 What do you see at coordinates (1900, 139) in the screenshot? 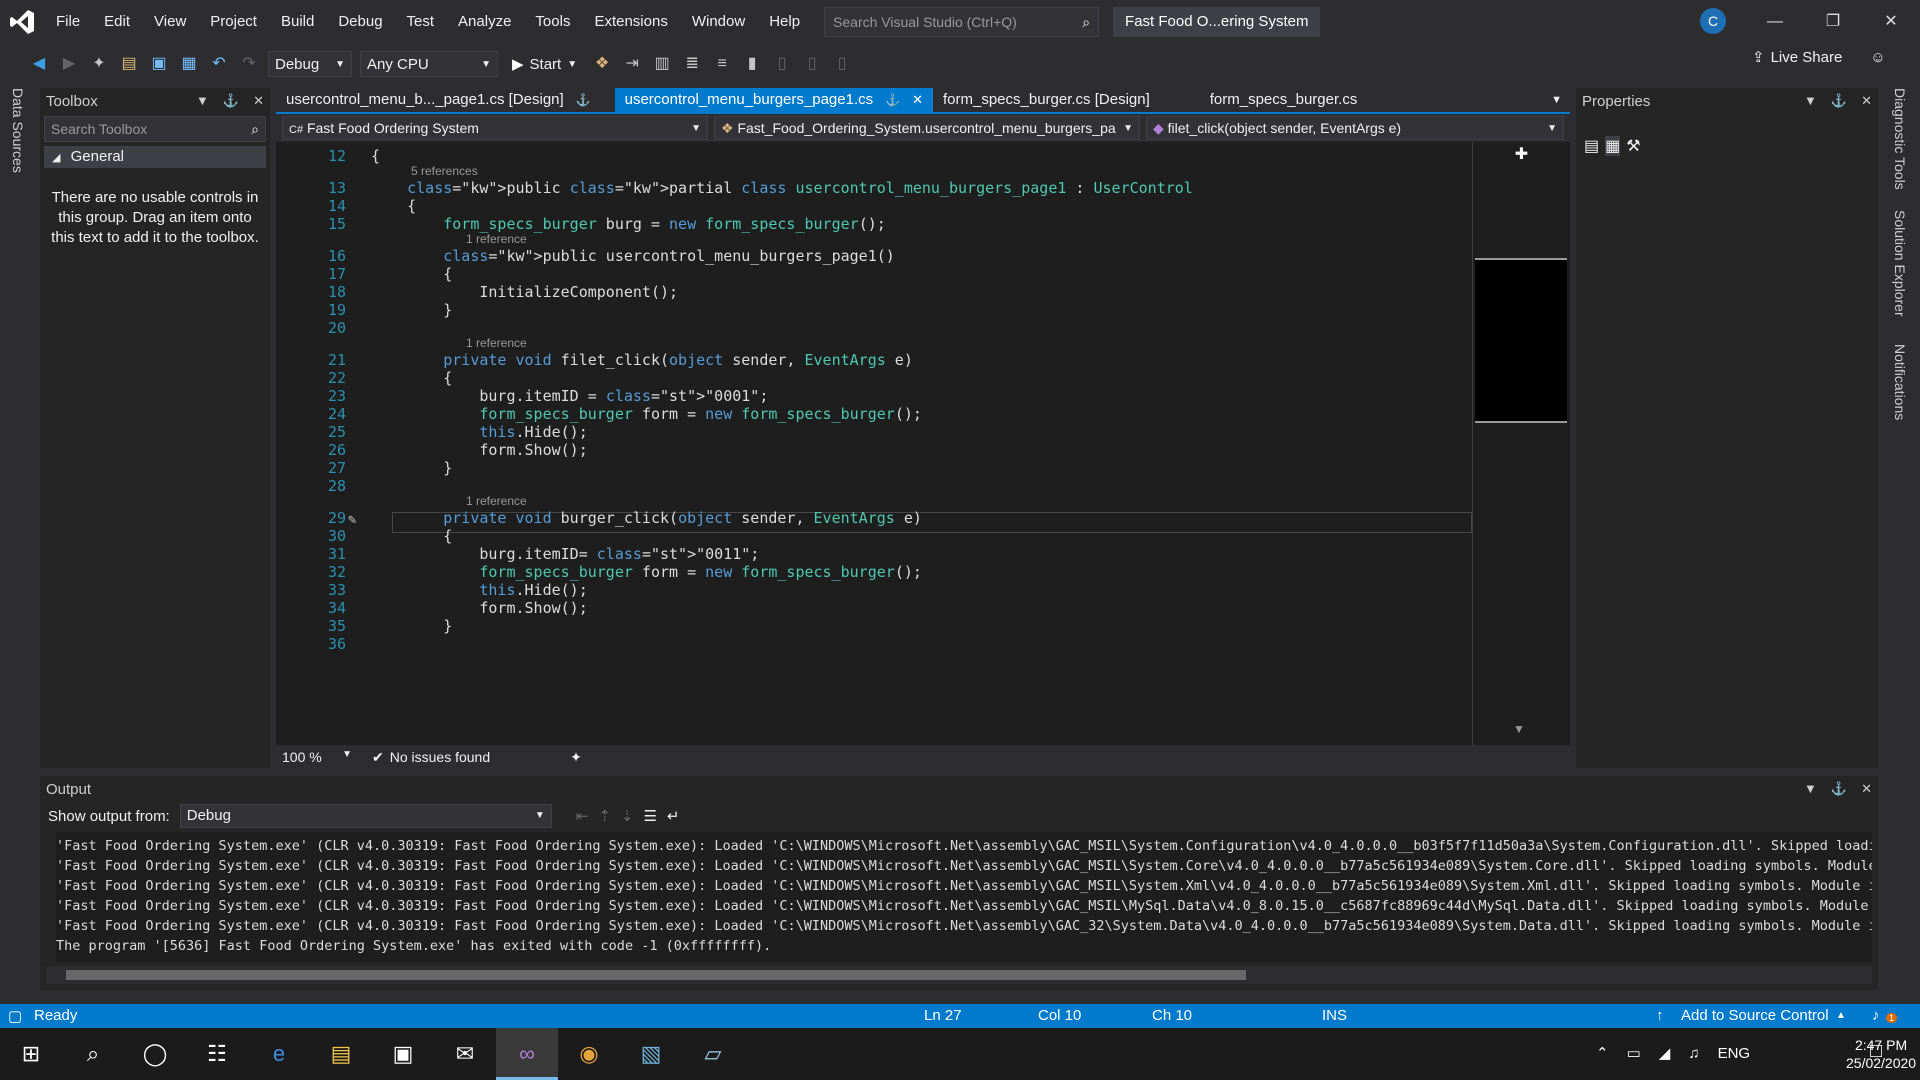
I see `diagnostic-tools-tab: Diagnostic Tools` at bounding box center [1900, 139].